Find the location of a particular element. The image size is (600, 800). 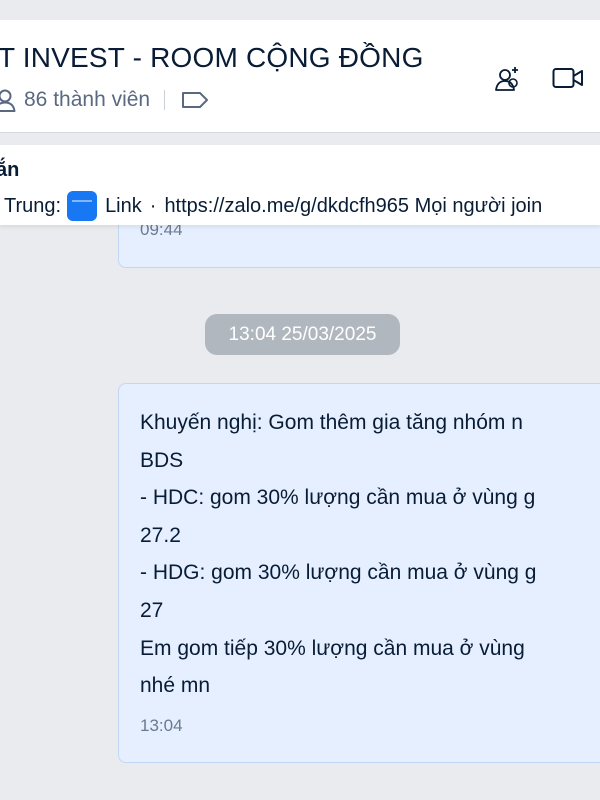

add-member-button is located at coordinates (508, 78).